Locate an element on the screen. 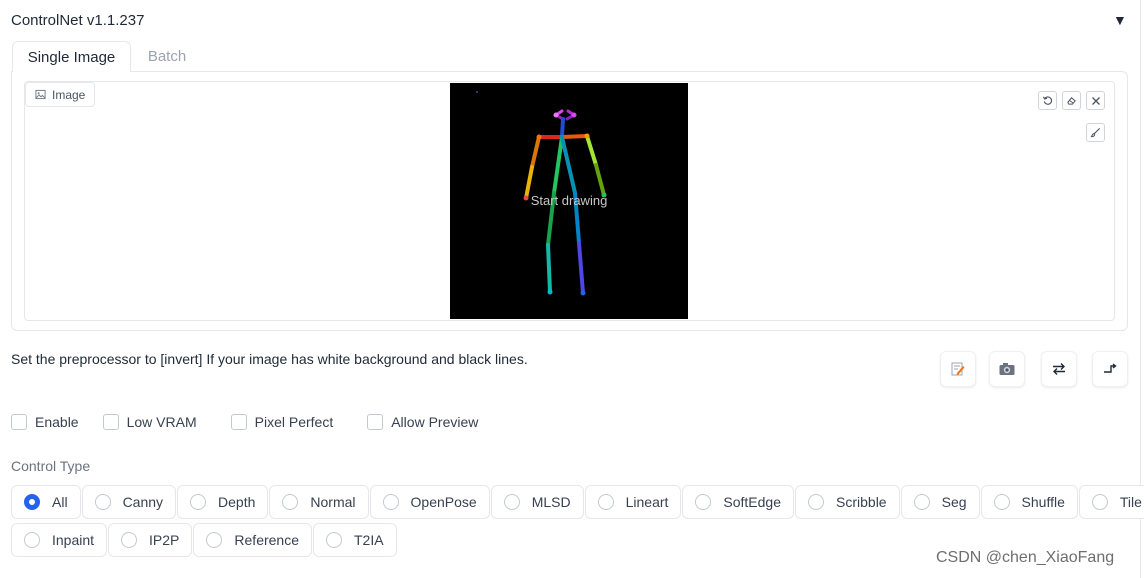  clear-button is located at coordinates (1071, 100).